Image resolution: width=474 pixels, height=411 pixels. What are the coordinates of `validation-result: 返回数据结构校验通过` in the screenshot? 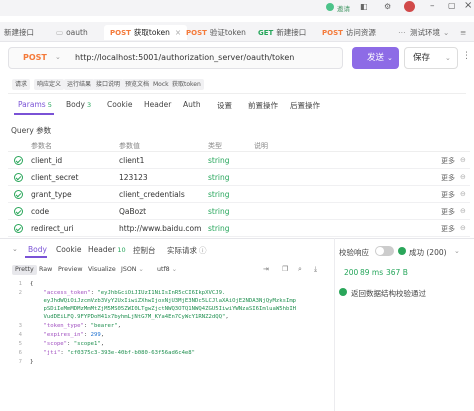 It's located at (388, 293).